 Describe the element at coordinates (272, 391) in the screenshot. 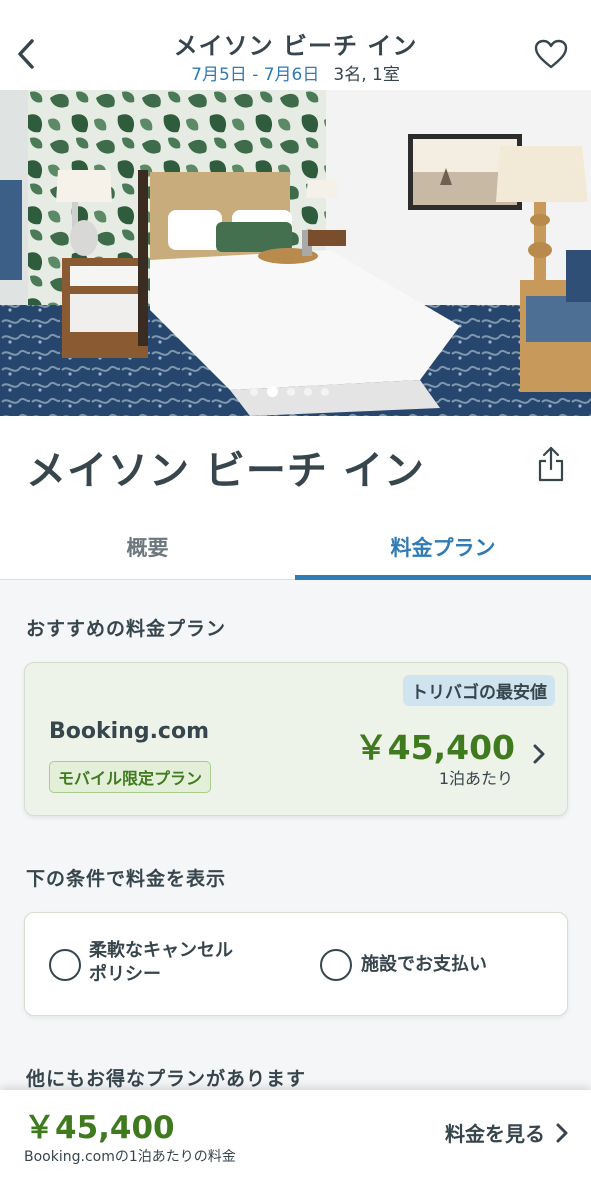

I see `gallery-dot-active` at that location.